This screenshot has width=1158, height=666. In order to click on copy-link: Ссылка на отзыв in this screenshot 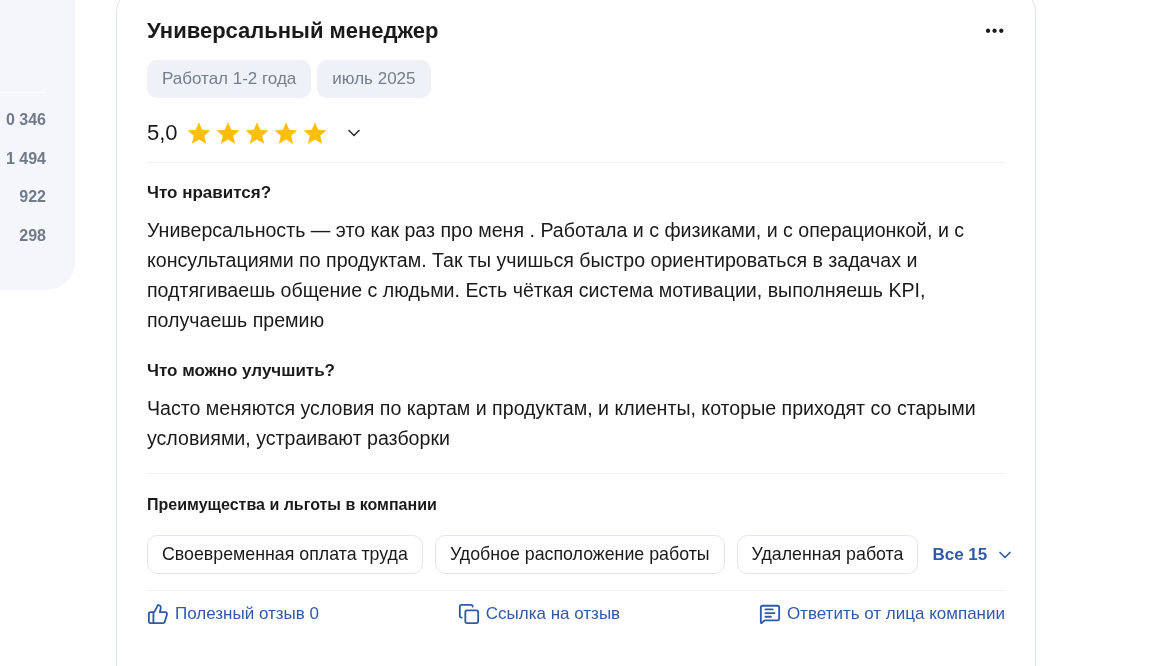, I will do `click(539, 614)`.